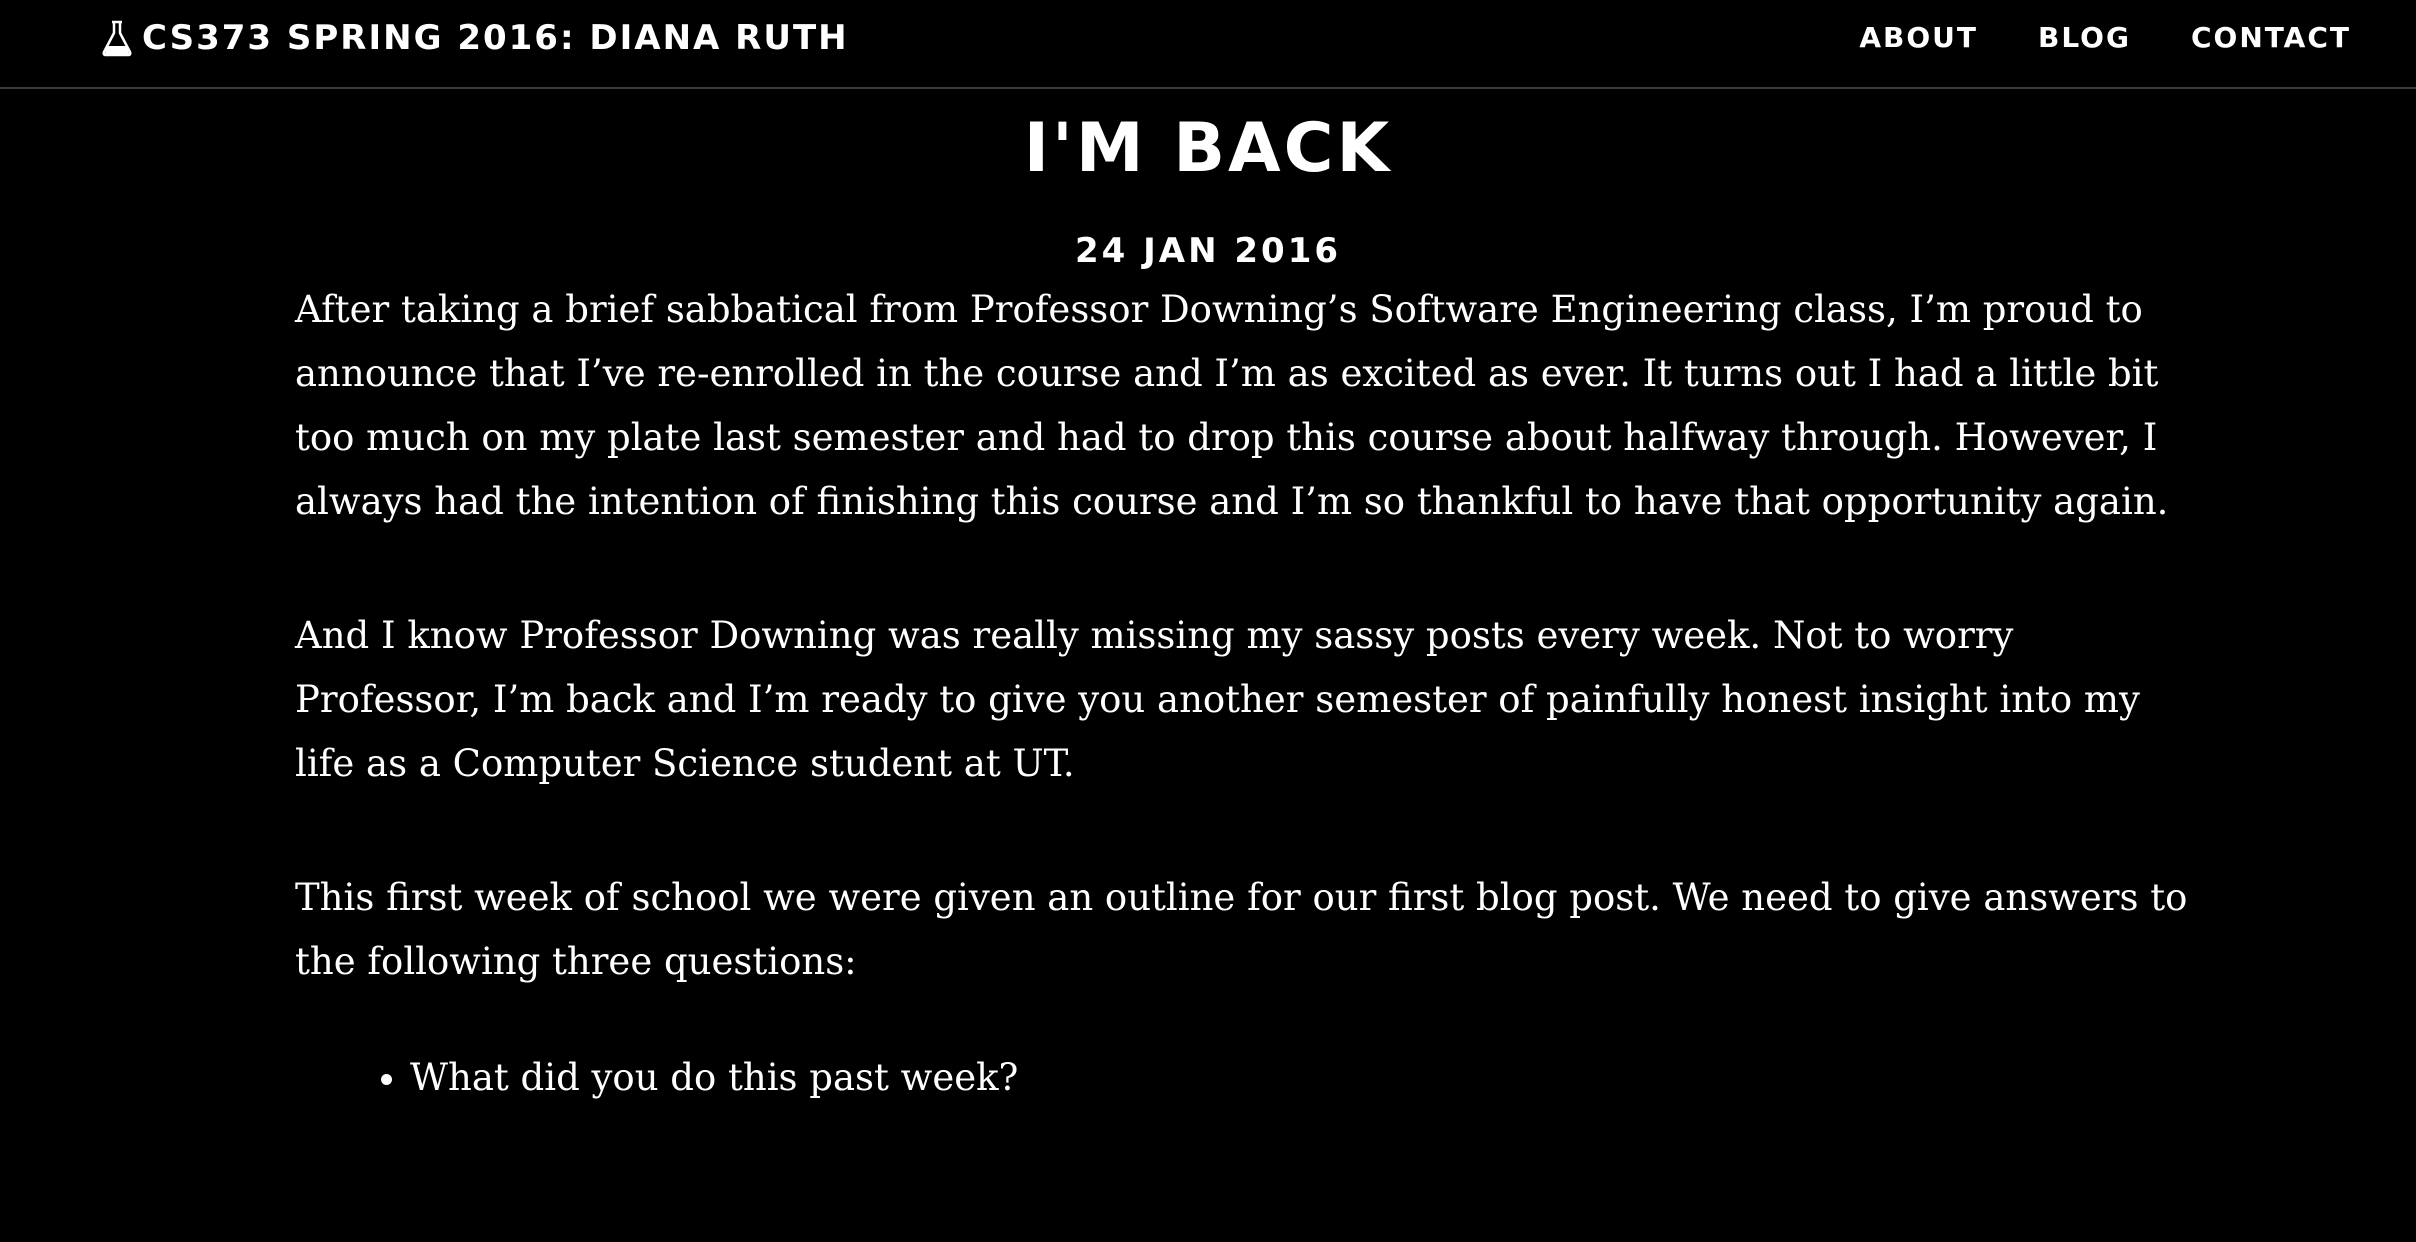 This screenshot has height=1242, width=2416. Describe the element at coordinates (1208, 148) in the screenshot. I see `post-title: I'M BACK` at that location.